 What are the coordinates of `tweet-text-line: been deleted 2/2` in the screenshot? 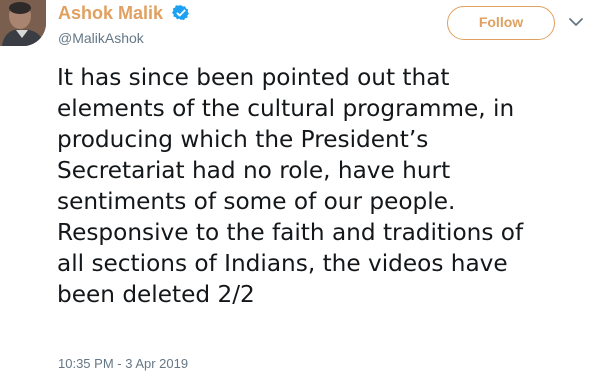 It's located at (156, 294).